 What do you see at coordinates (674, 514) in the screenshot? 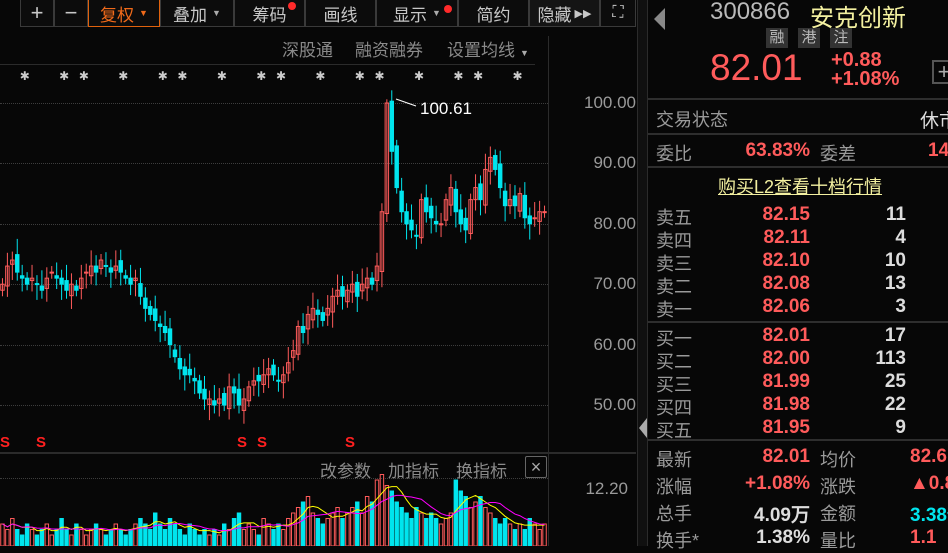
I see `stat-label: 总手` at bounding box center [674, 514].